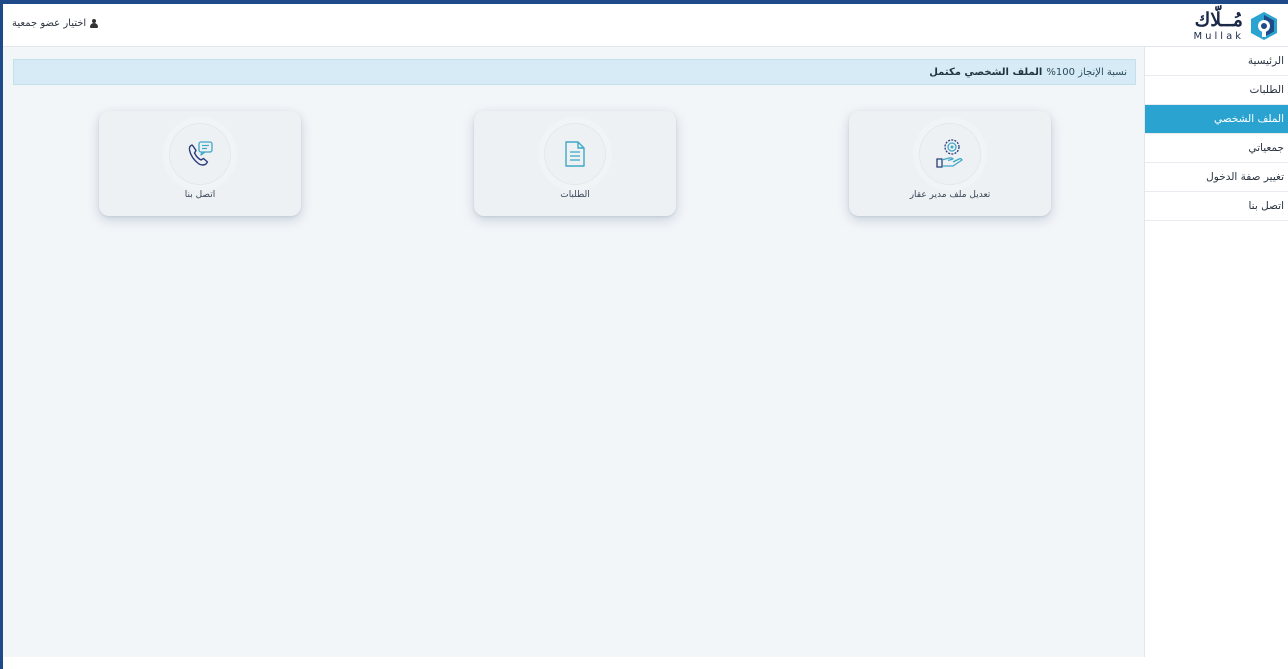  I want to click on top-header: اختيار عضو جمعية مُــلّاك Mullak, so click(645, 25).